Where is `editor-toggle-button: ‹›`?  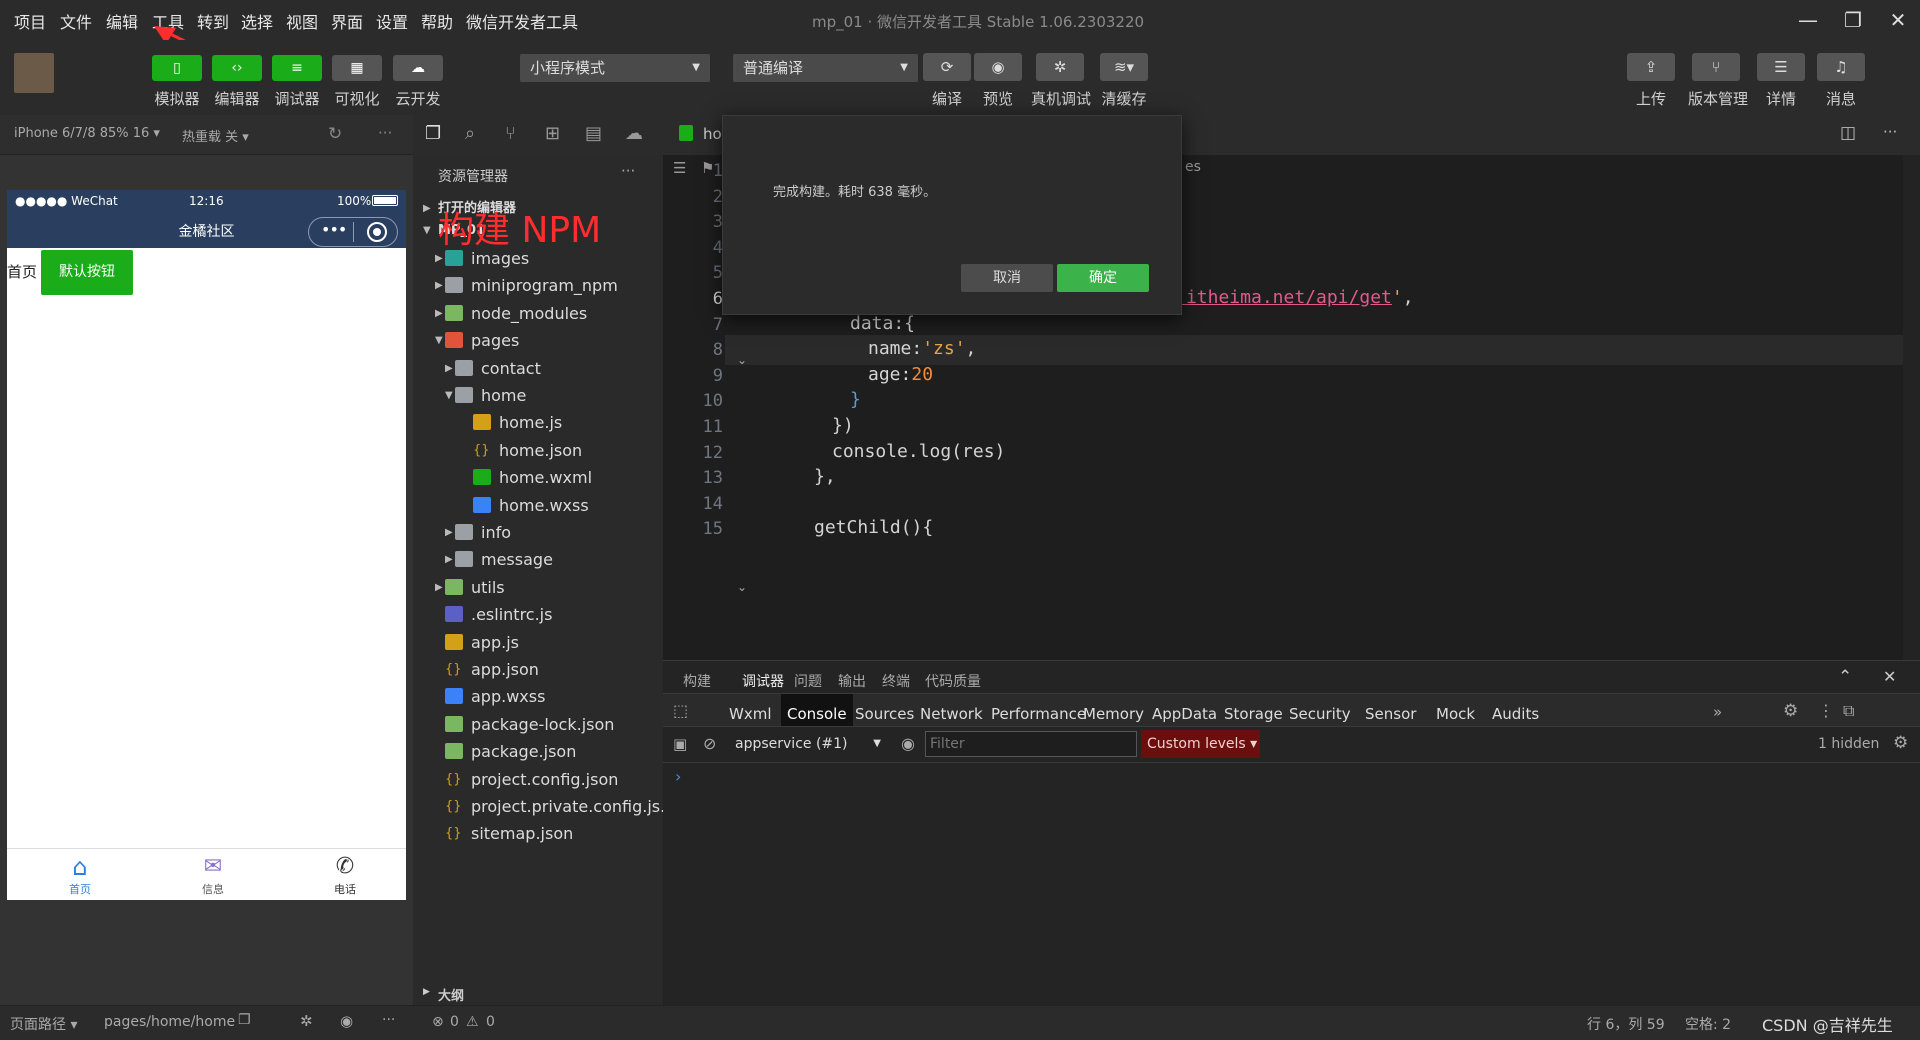 editor-toggle-button: ‹› is located at coordinates (237, 68).